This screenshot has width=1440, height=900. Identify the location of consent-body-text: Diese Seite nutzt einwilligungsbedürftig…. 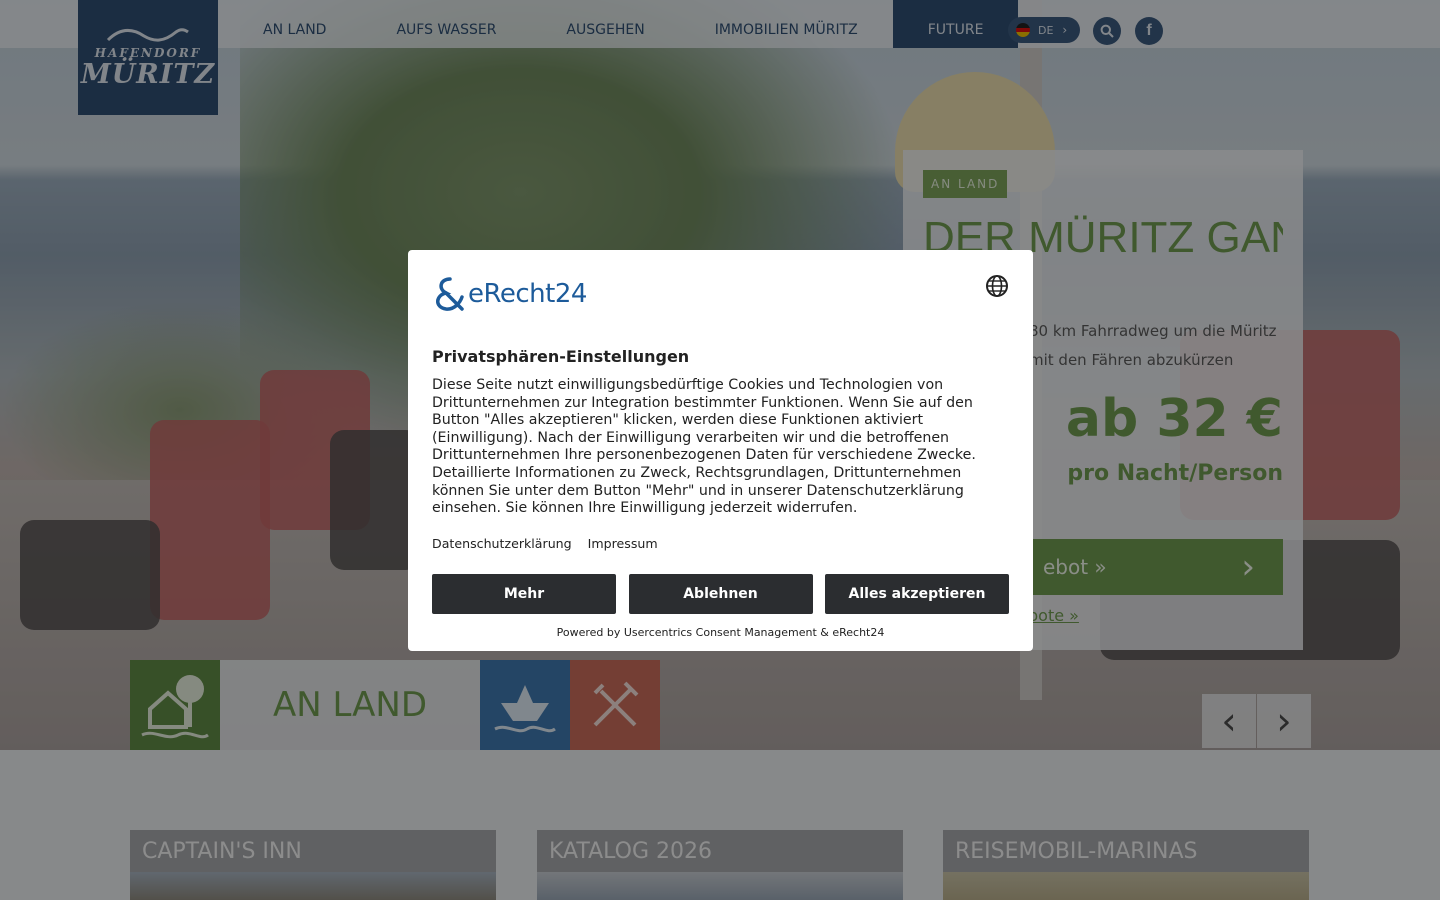
(704, 447).